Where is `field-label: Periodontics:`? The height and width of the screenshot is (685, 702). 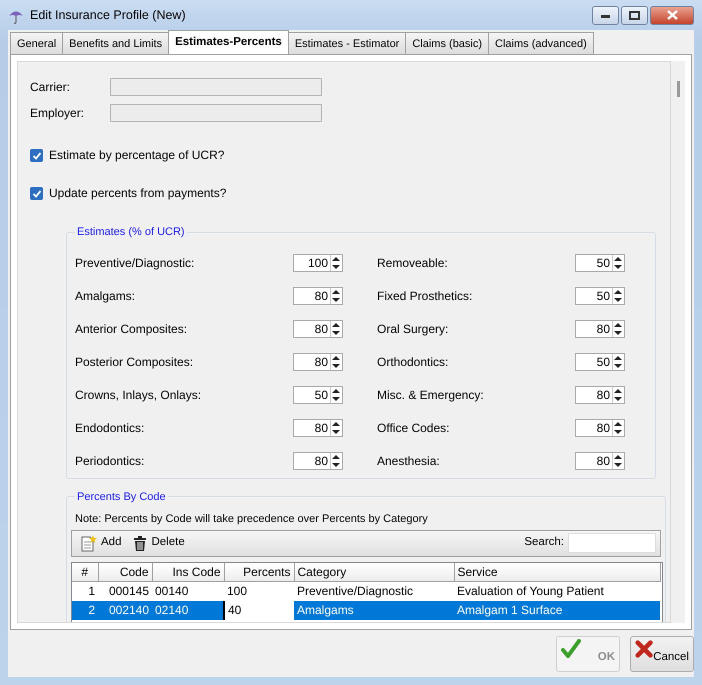
field-label: Periodontics: is located at coordinates (110, 461).